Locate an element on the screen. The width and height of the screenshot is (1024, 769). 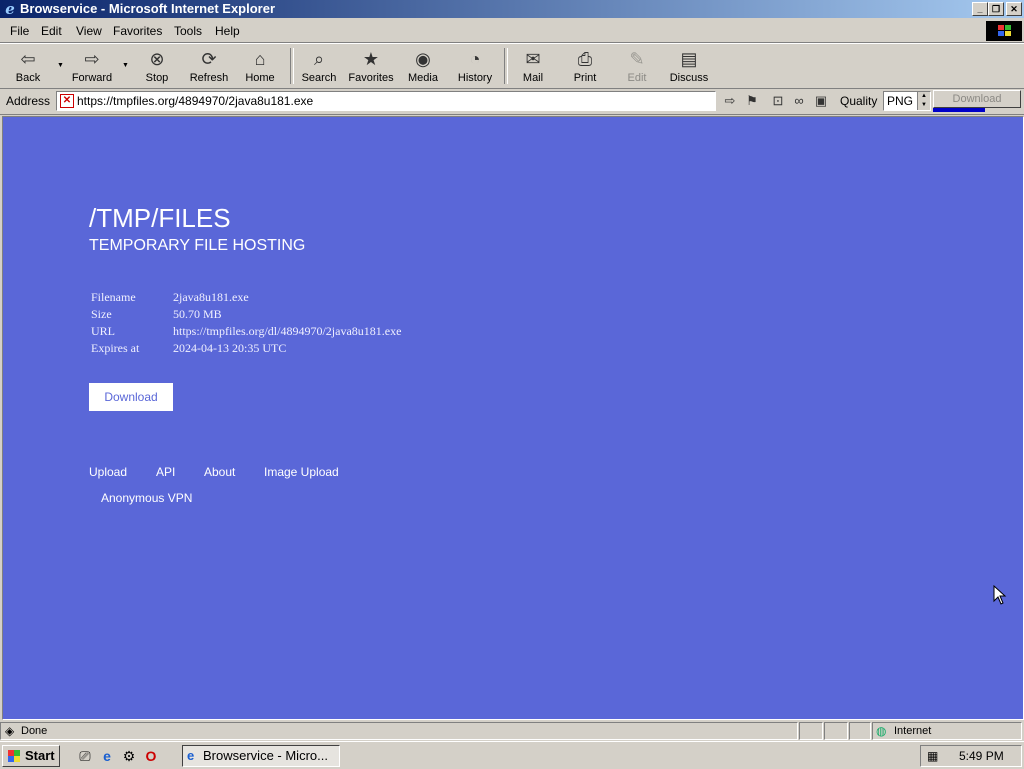
address-label: Address is located at coordinates (28, 101).